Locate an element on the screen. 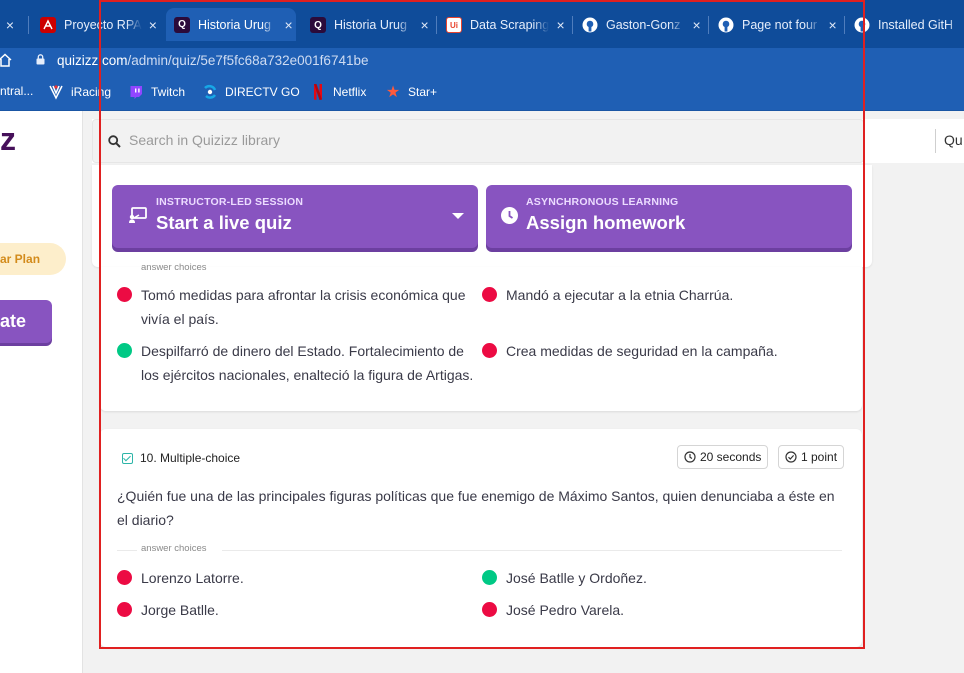 This screenshot has width=964, height=673. bookmark-twitch: Twitch is located at coordinates (156, 92).